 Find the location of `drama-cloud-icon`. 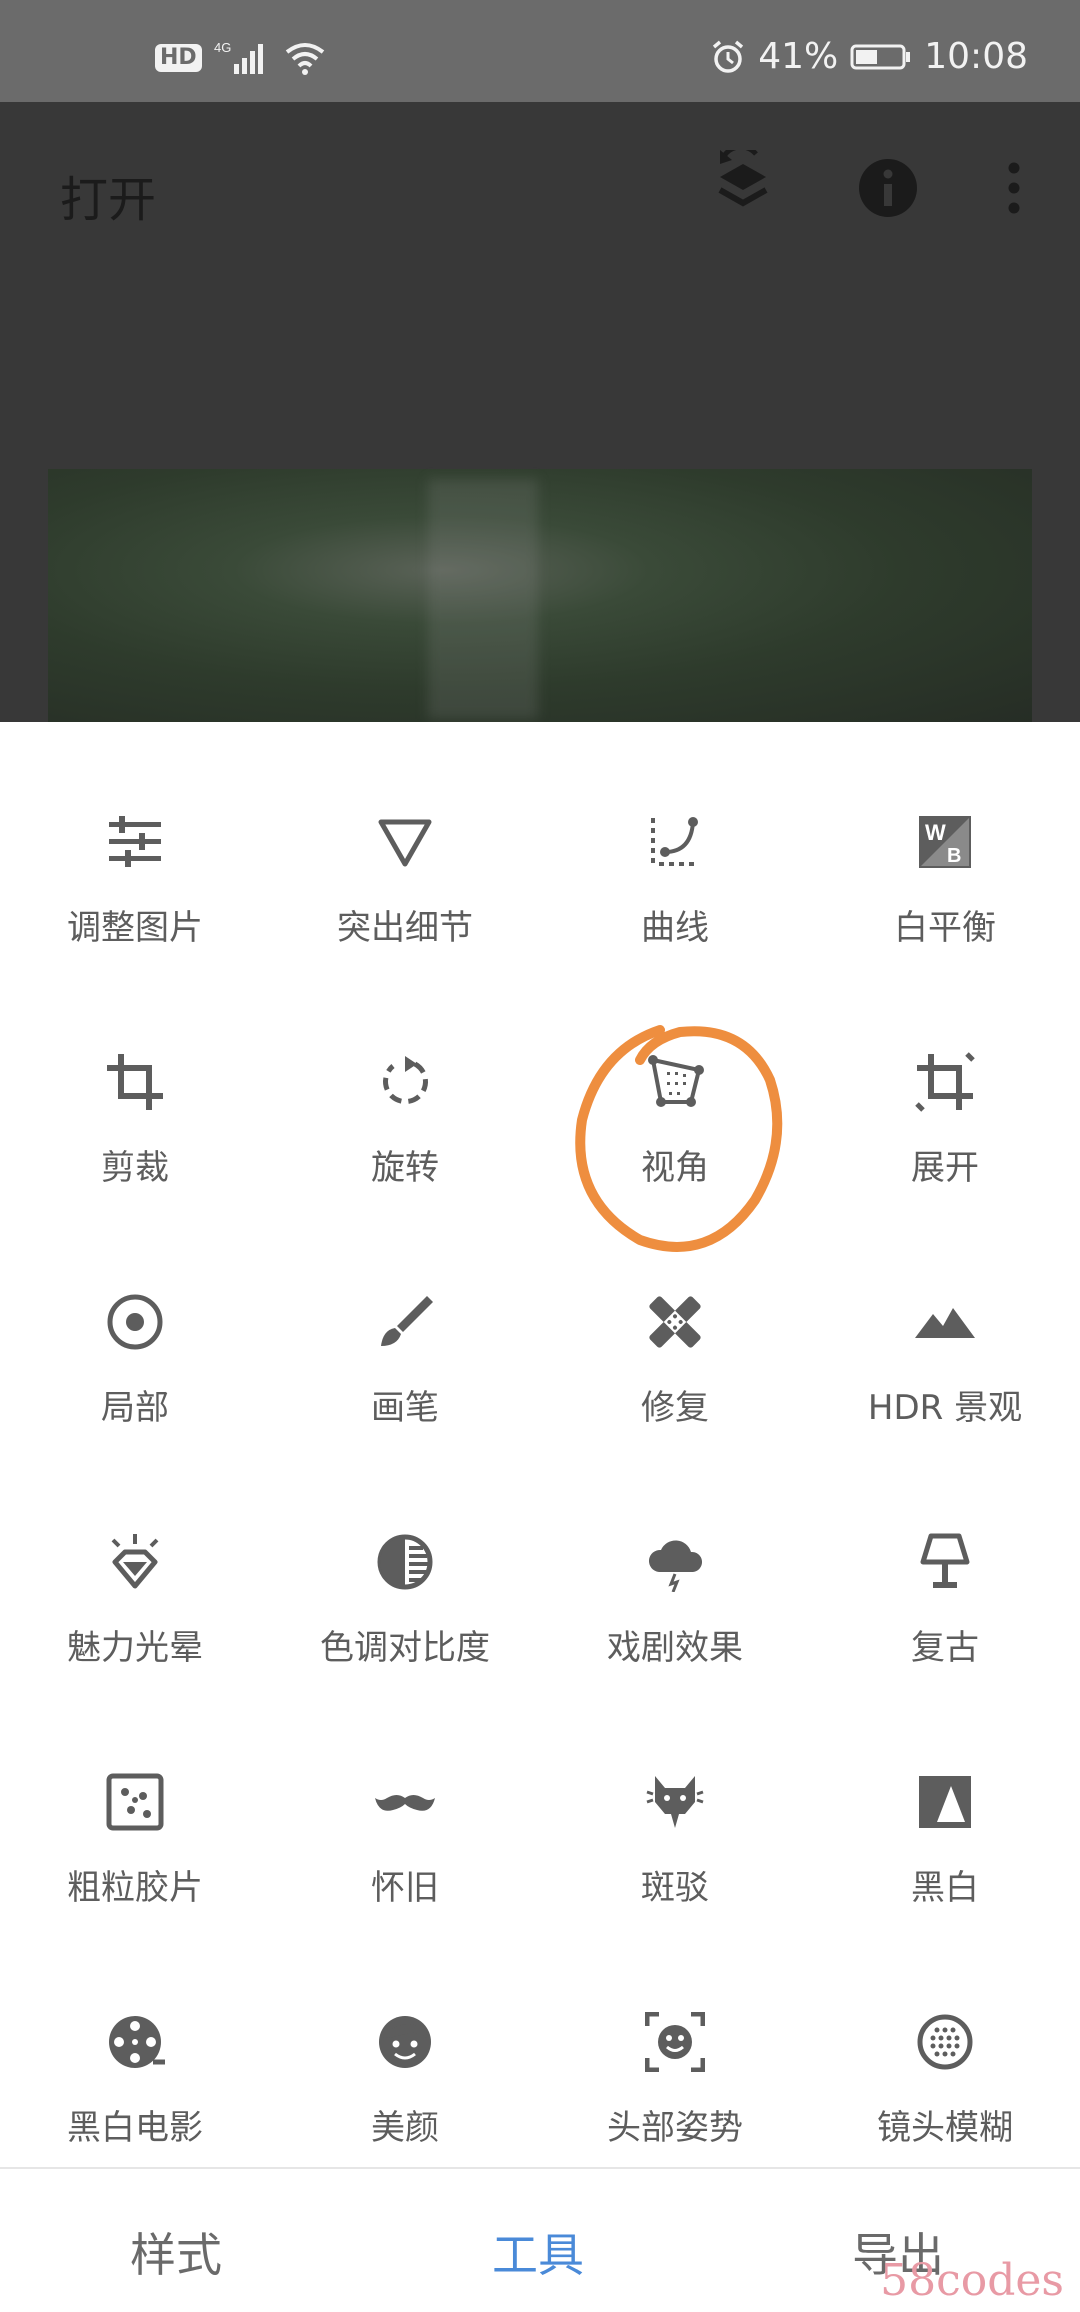

drama-cloud-icon is located at coordinates (675, 1566).